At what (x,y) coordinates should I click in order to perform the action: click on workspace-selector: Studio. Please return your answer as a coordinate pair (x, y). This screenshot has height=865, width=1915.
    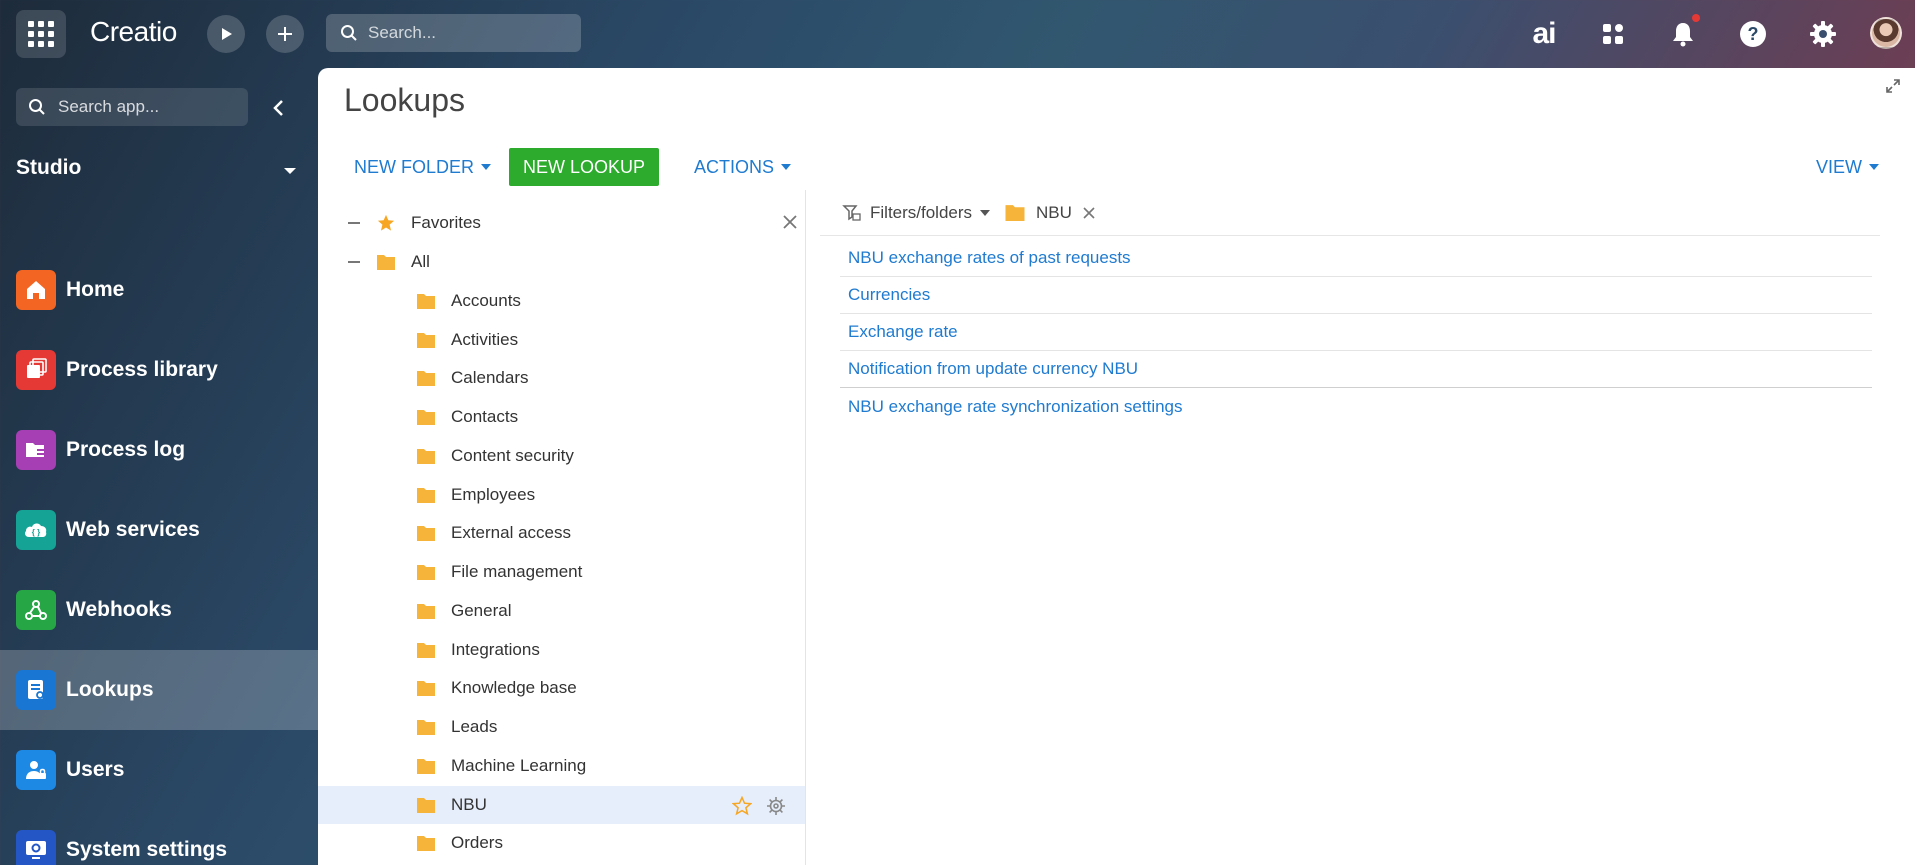
    Looking at the image, I should click on (156, 171).